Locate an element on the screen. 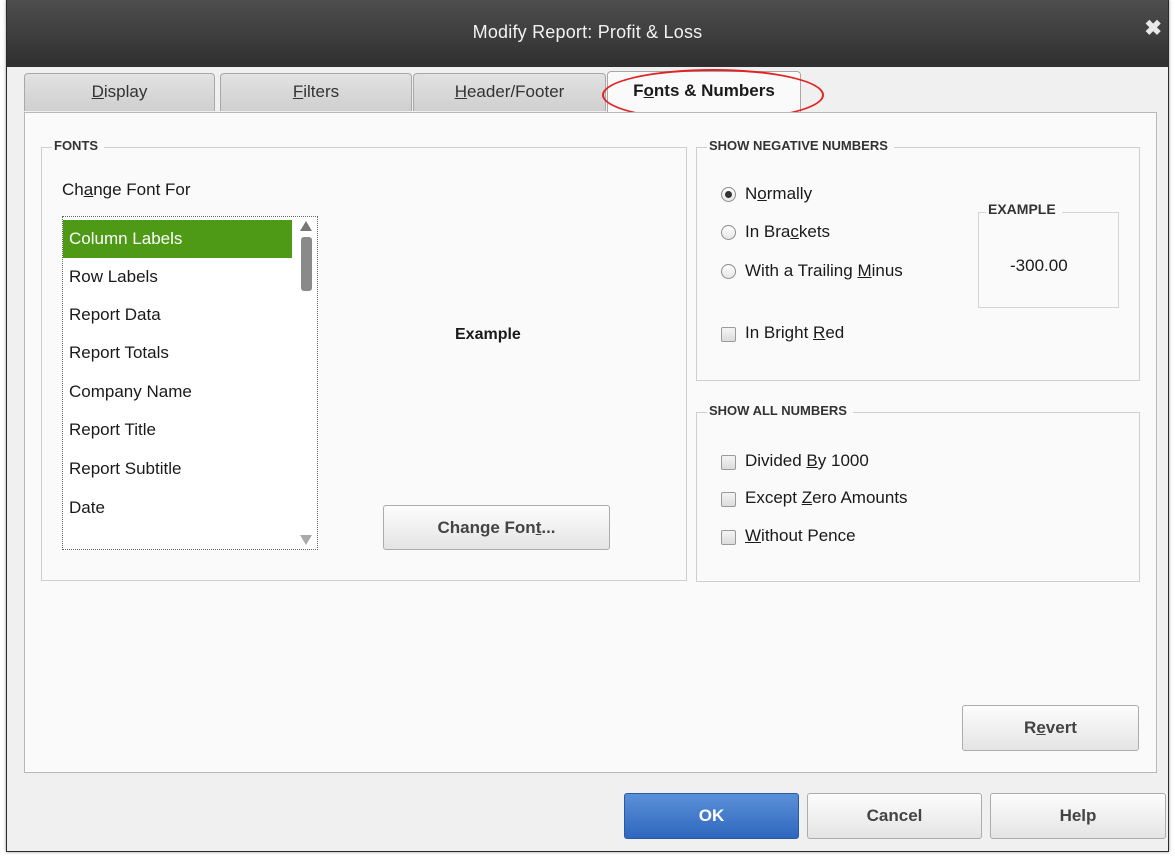  radio-in-brackets-label: In Brackets is located at coordinates (787, 232).